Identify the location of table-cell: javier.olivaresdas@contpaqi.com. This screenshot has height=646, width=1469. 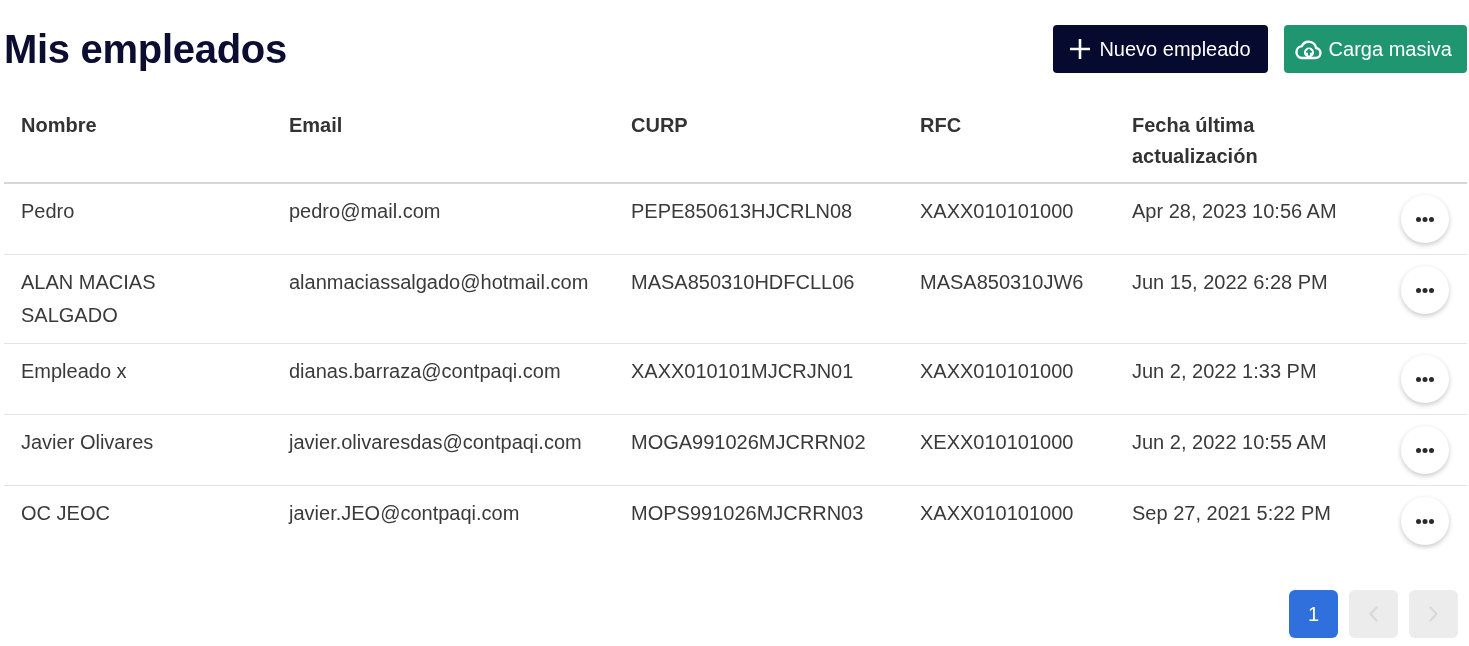
(443, 450).